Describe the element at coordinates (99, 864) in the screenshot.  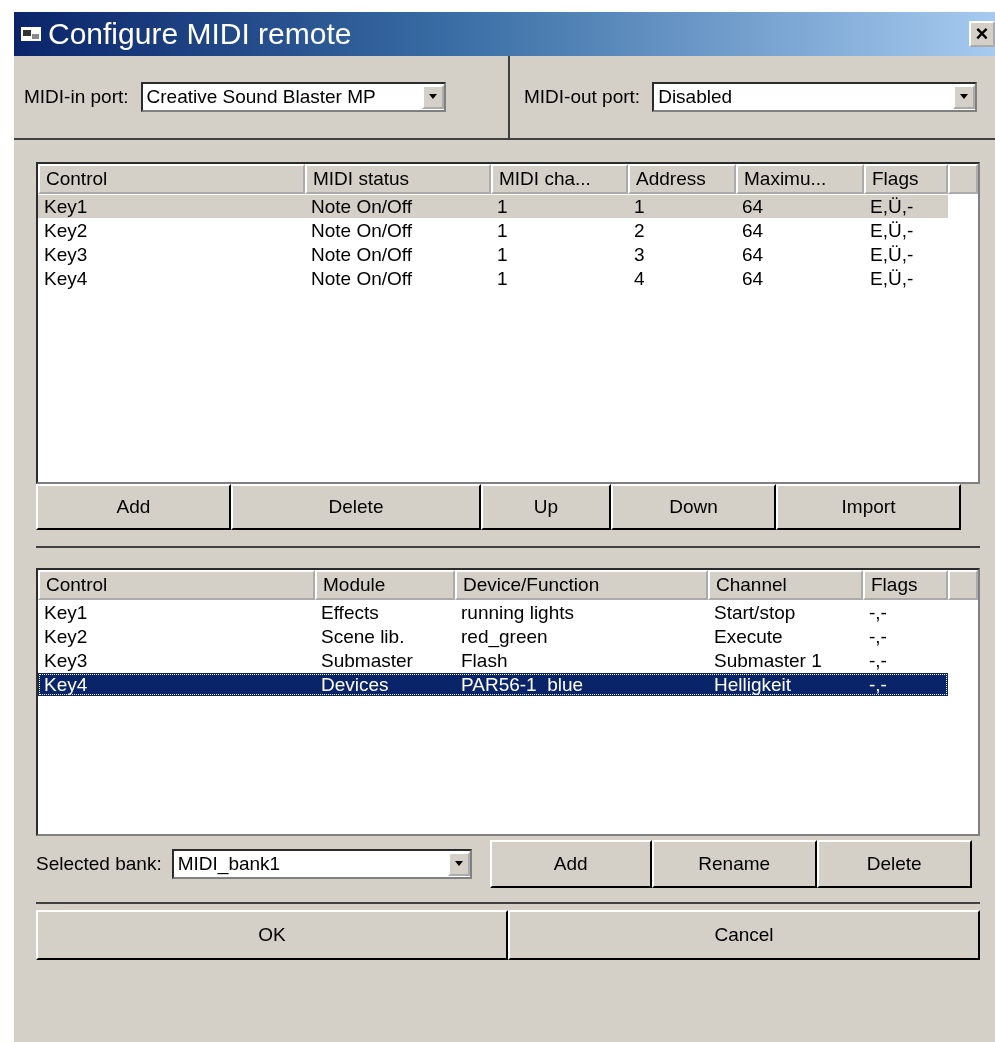
I see `bank-label: Selected bank:` at that location.